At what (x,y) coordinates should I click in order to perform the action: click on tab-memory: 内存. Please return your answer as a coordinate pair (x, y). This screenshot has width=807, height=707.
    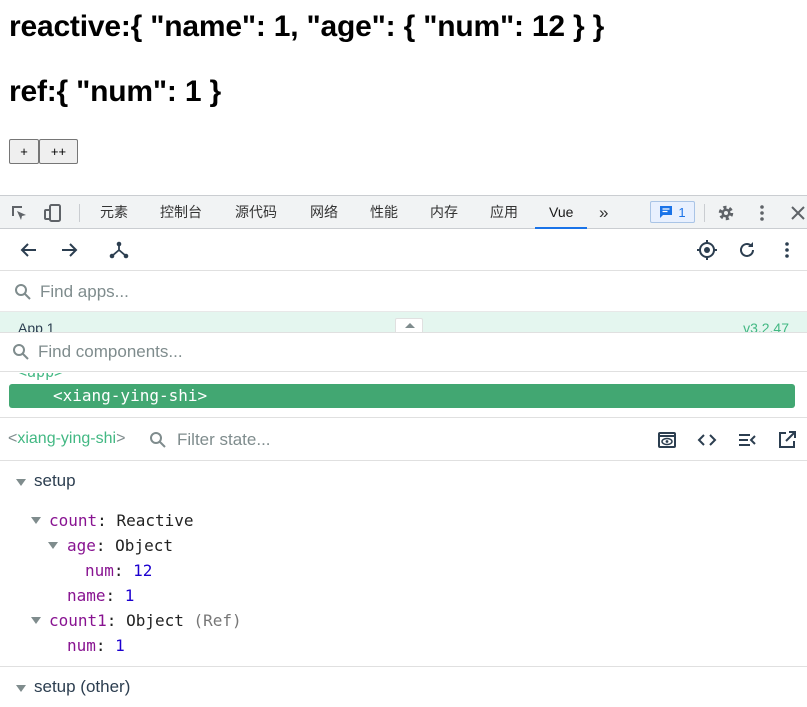
    Looking at the image, I should click on (444, 212).